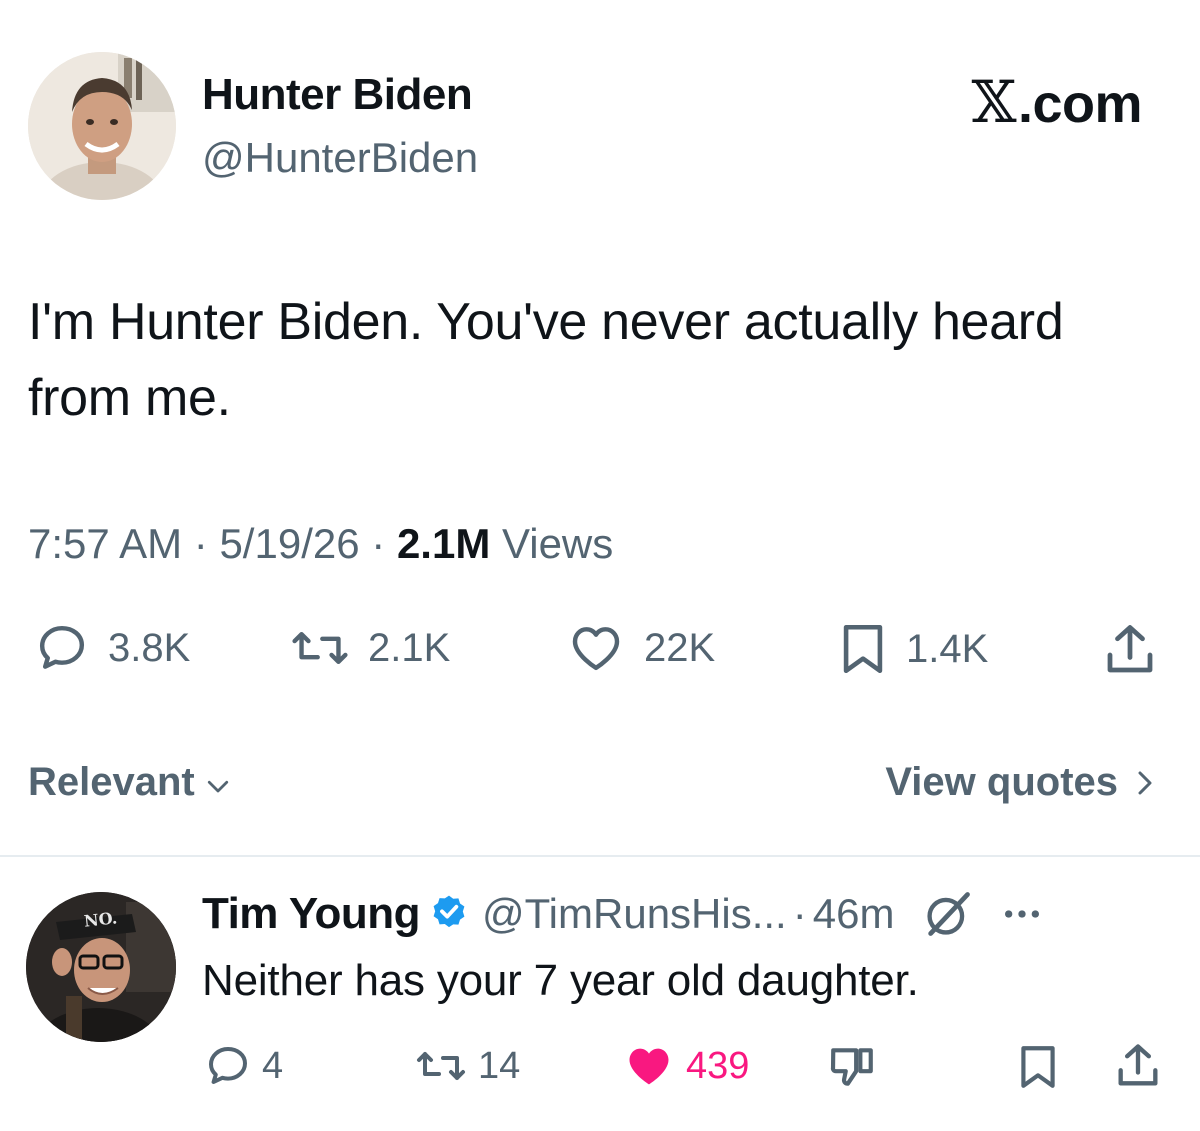 This screenshot has height=1131, width=1200. Describe the element at coordinates (289, 543) in the screenshot. I see `tweet-date: 5/19/26` at that location.